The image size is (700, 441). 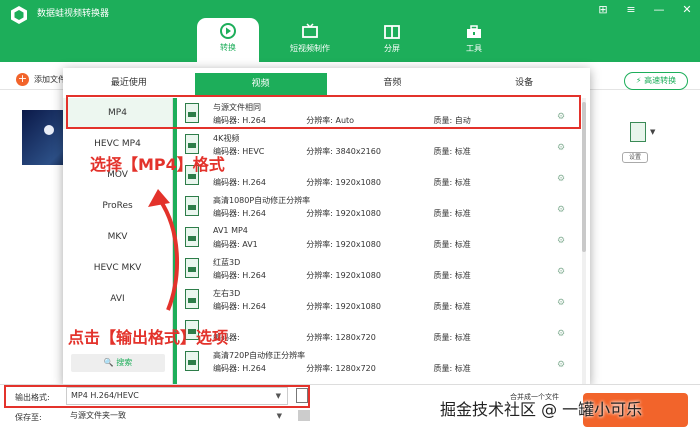 What do you see at coordinates (227, 293) in the screenshot?
I see `preset-name: 左右3D` at bounding box center [227, 293].